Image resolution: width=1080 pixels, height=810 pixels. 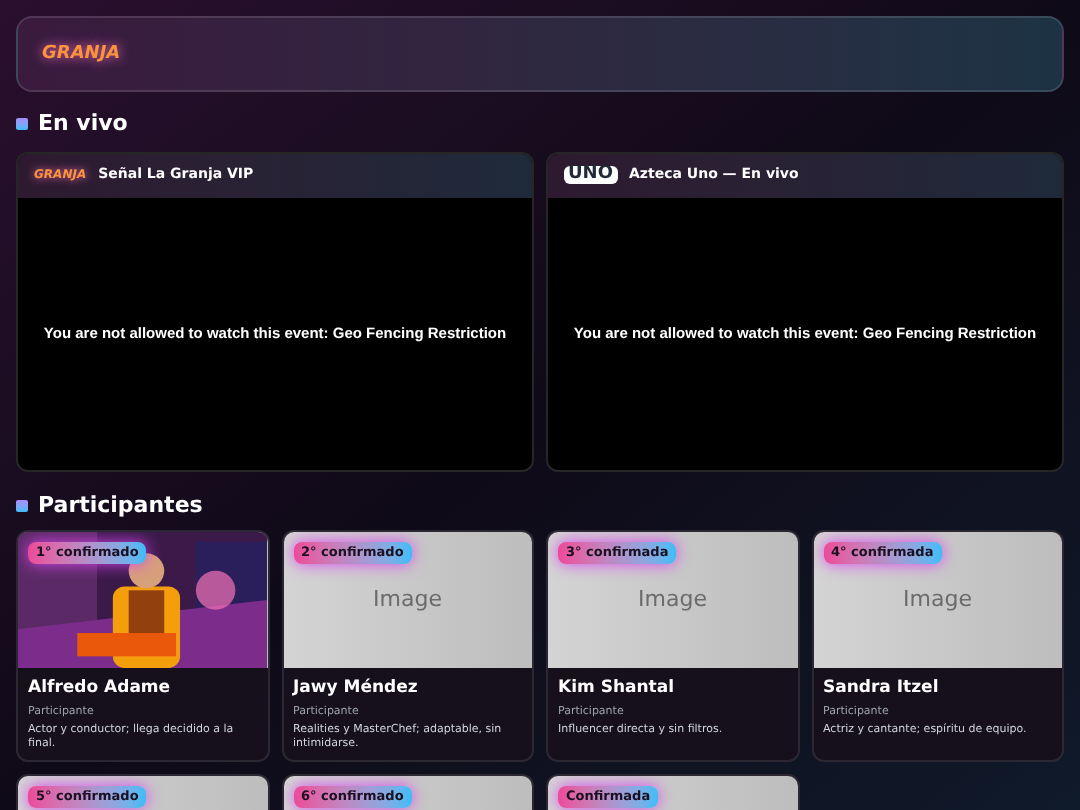 What do you see at coordinates (100, 689) in the screenshot?
I see `participant-name: Alfredo Adame` at bounding box center [100, 689].